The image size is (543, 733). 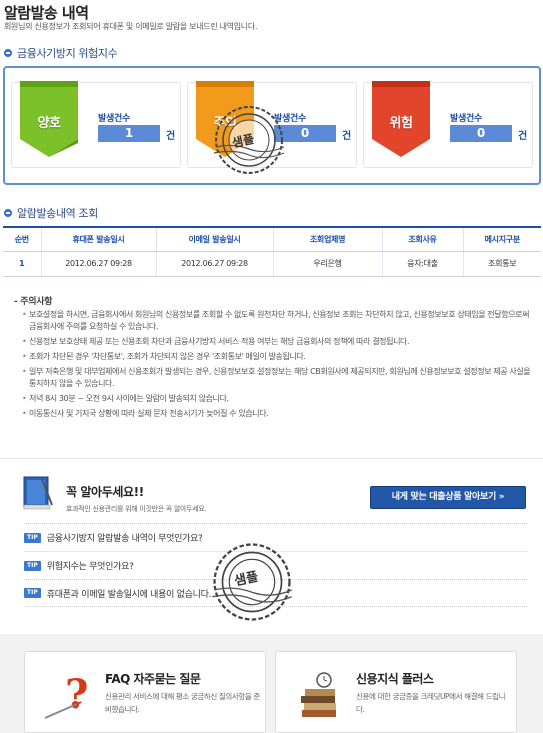 What do you see at coordinates (125, 537) in the screenshot?
I see `tip-link: 금융사기방지 알람발송 내역이 무엇인가요?` at bounding box center [125, 537].